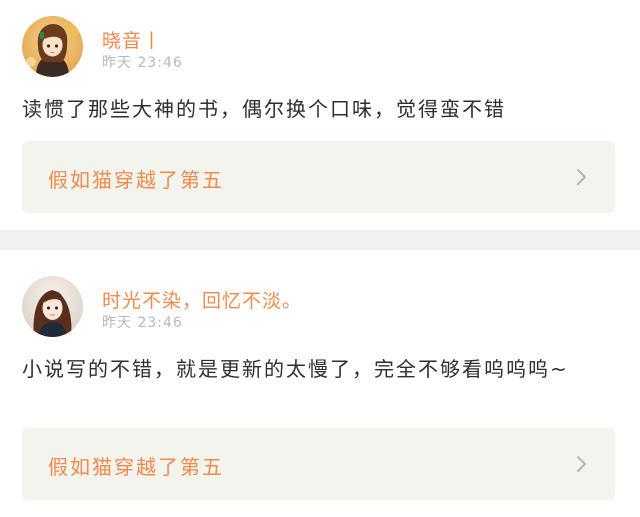 The height and width of the screenshot is (517, 640). What do you see at coordinates (264, 109) in the screenshot?
I see `comment-text: 读惯了那些大神的书，偶尔换个口味，觉得蛮不错` at bounding box center [264, 109].